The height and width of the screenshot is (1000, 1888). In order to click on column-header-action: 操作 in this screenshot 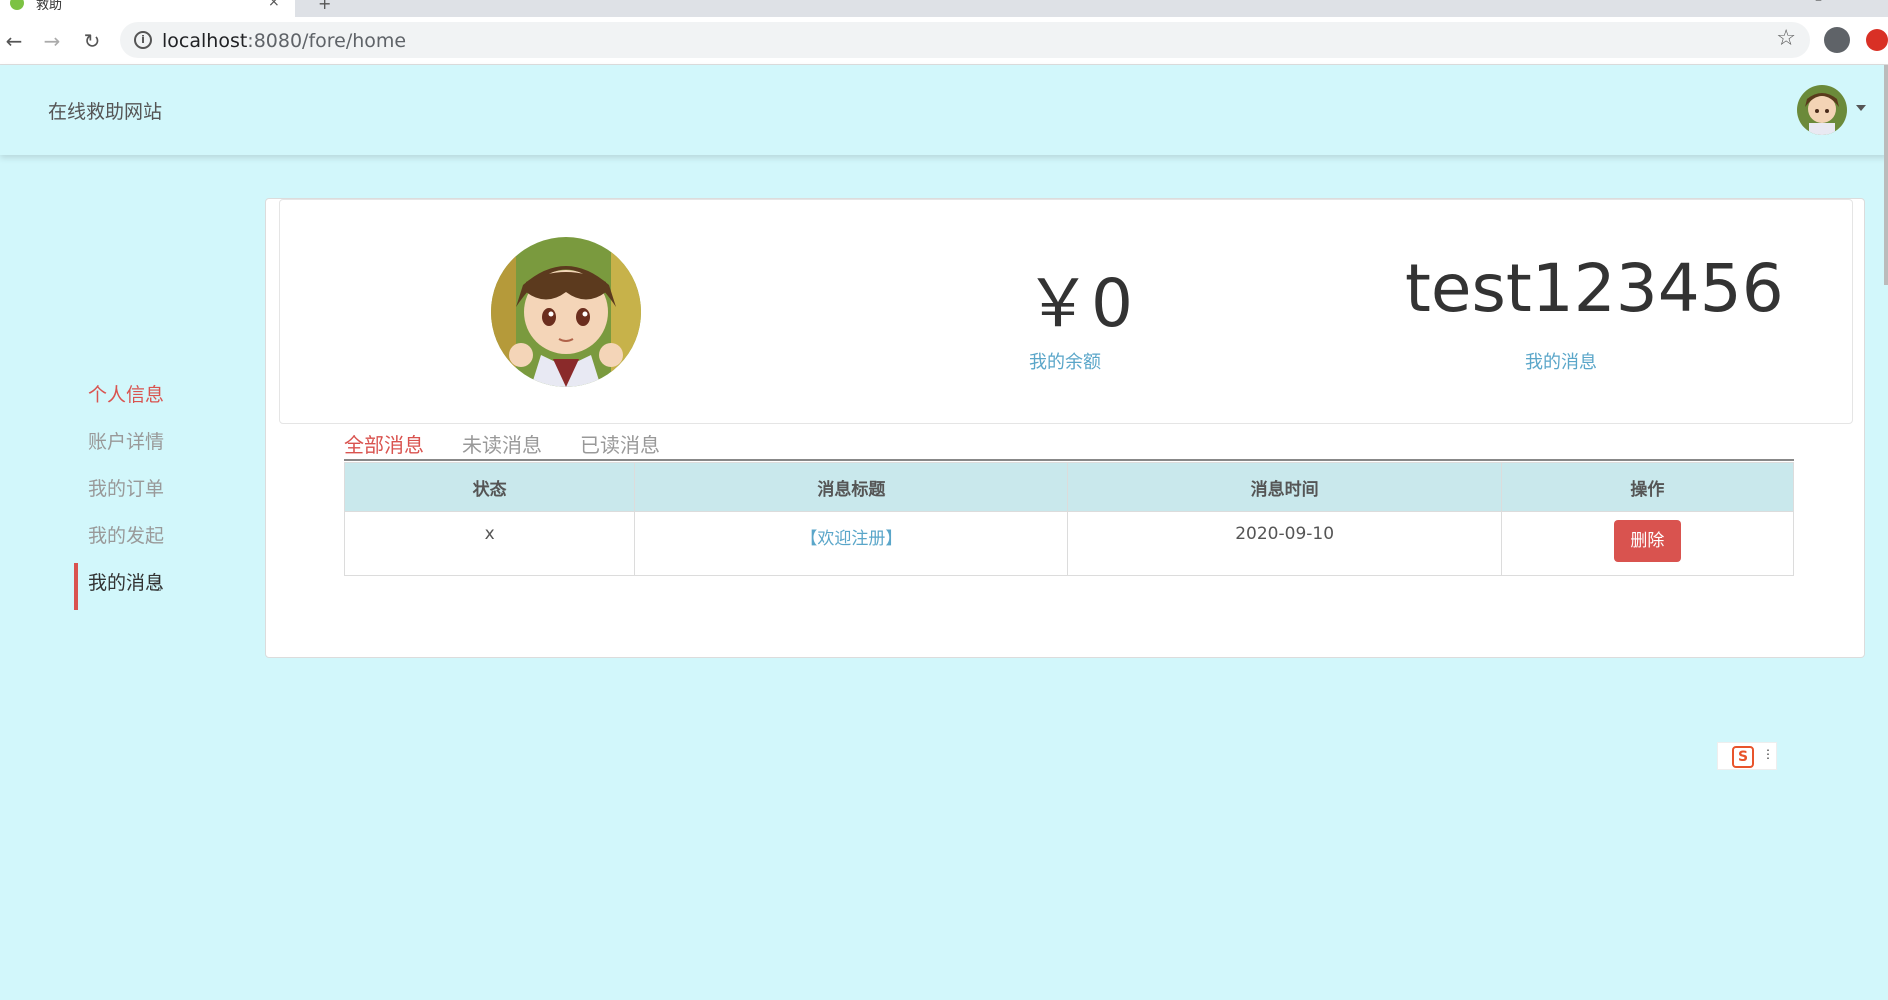, I will do `click(1647, 487)`.